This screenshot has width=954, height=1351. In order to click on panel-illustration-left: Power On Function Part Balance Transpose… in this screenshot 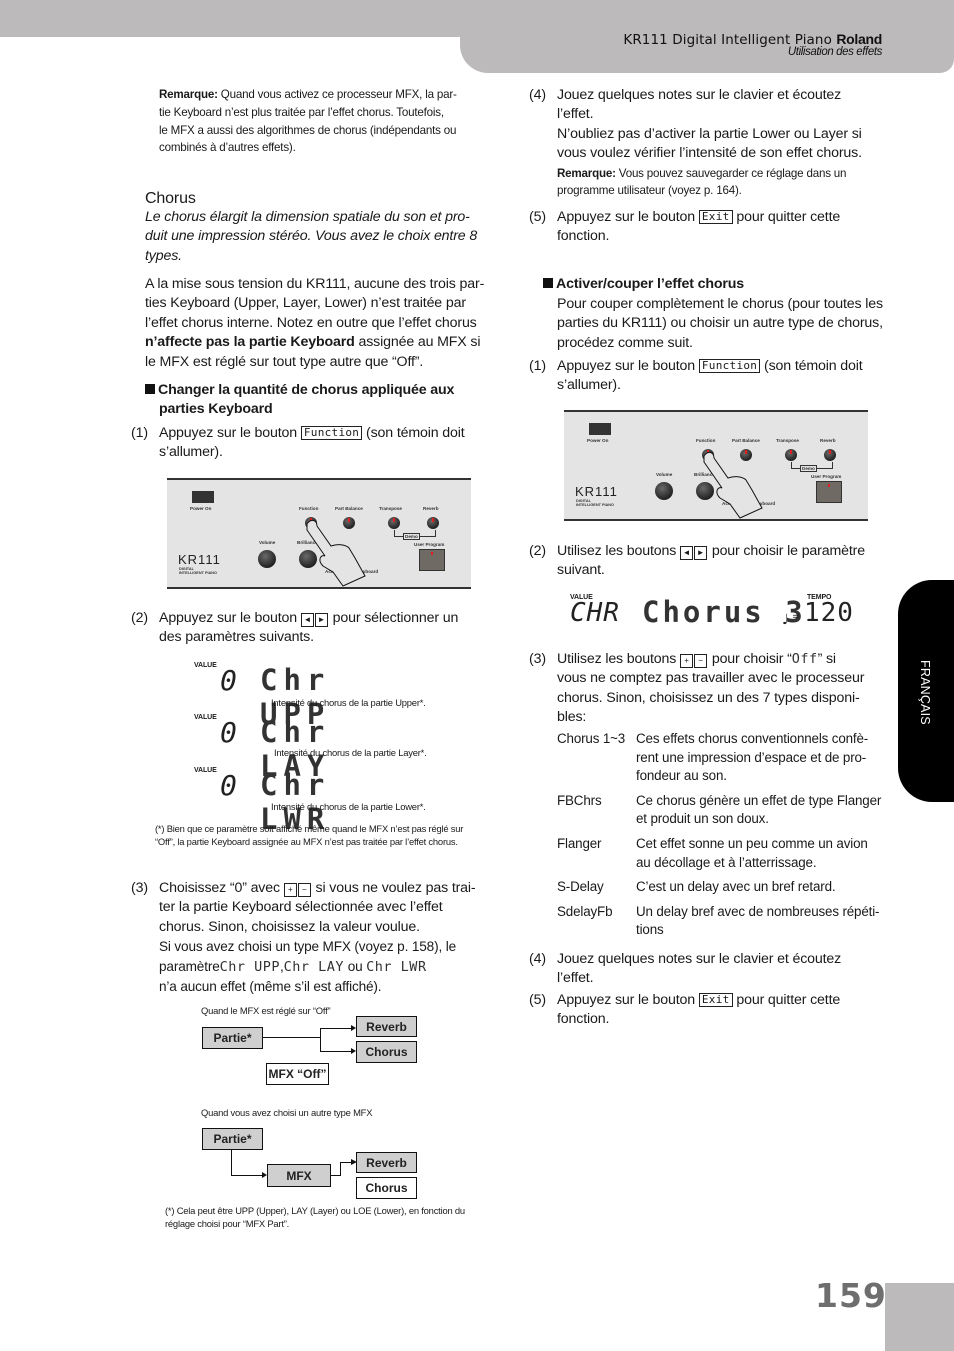, I will do `click(319, 533)`.